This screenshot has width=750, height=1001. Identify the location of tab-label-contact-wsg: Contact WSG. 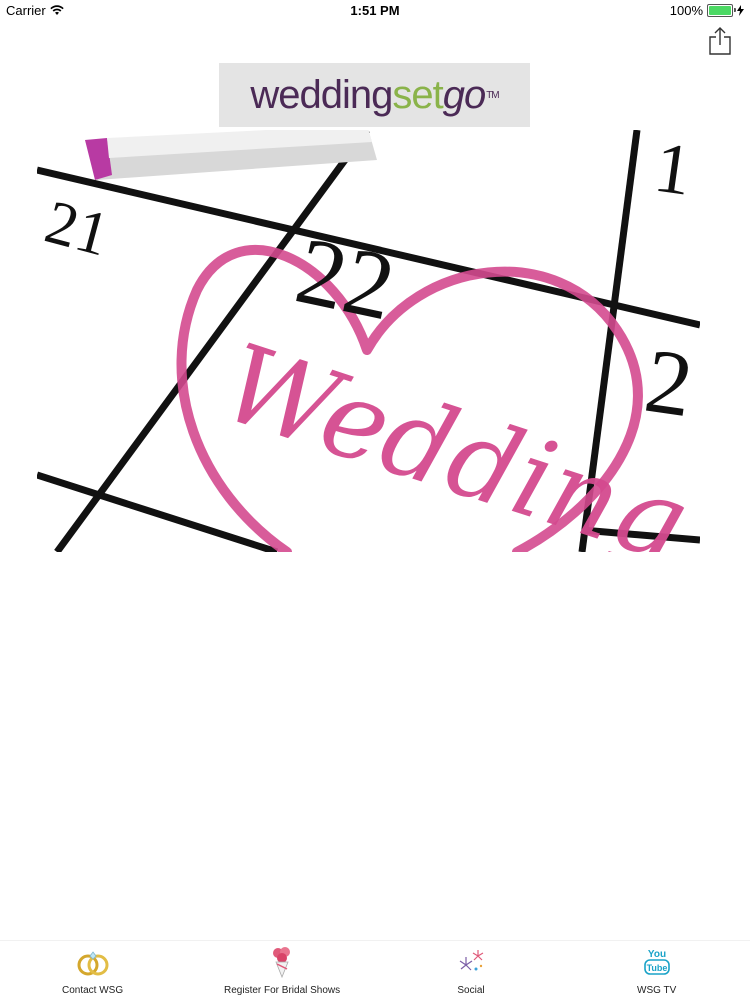
(93, 990).